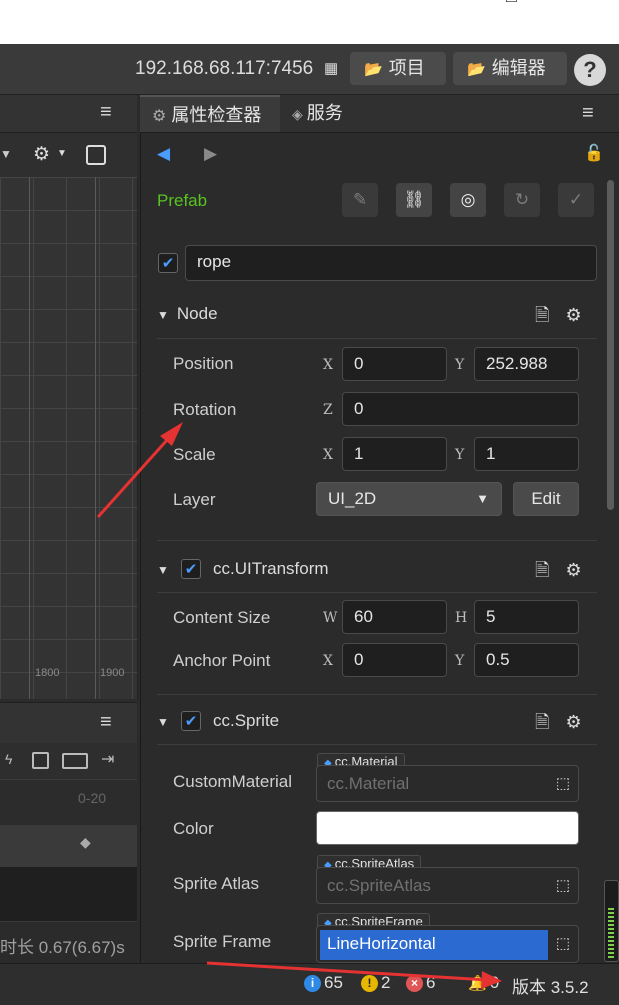 This screenshot has width=619, height=1005. What do you see at coordinates (68, 846) in the screenshot?
I see `animation-track-row: ◆` at bounding box center [68, 846].